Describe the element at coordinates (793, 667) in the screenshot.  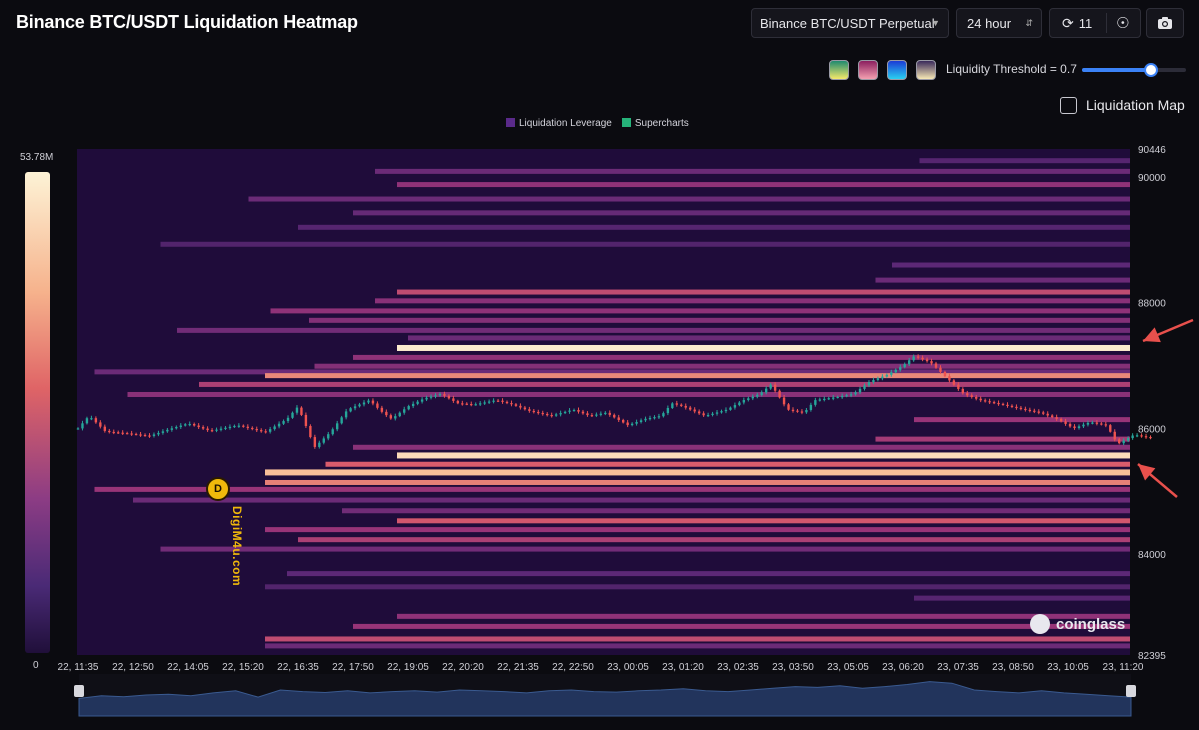
I see `x-tick-label: 23, 03:50` at that location.